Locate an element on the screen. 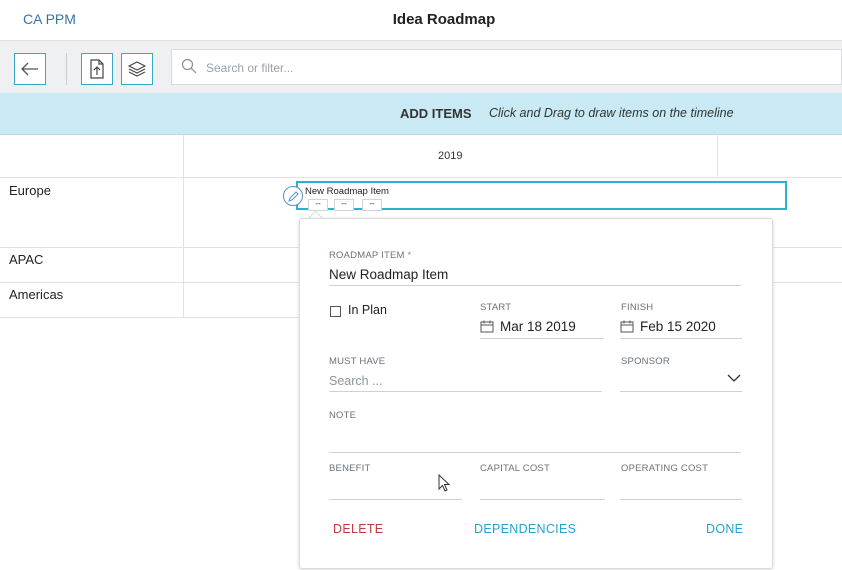 Image resolution: width=842 pixels, height=570 pixels. operating-cost-label: OPERATING COST is located at coordinates (665, 468).